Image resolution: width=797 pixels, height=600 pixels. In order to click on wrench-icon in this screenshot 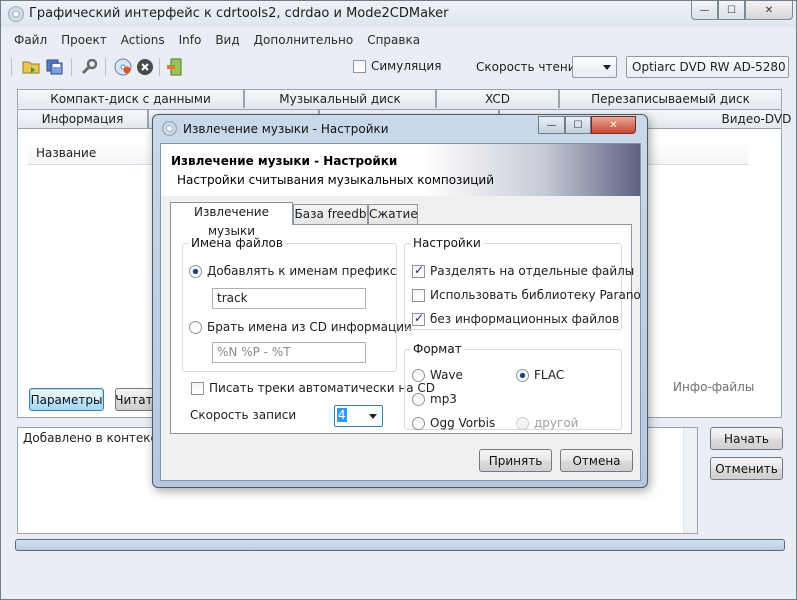, I will do `click(89, 67)`.